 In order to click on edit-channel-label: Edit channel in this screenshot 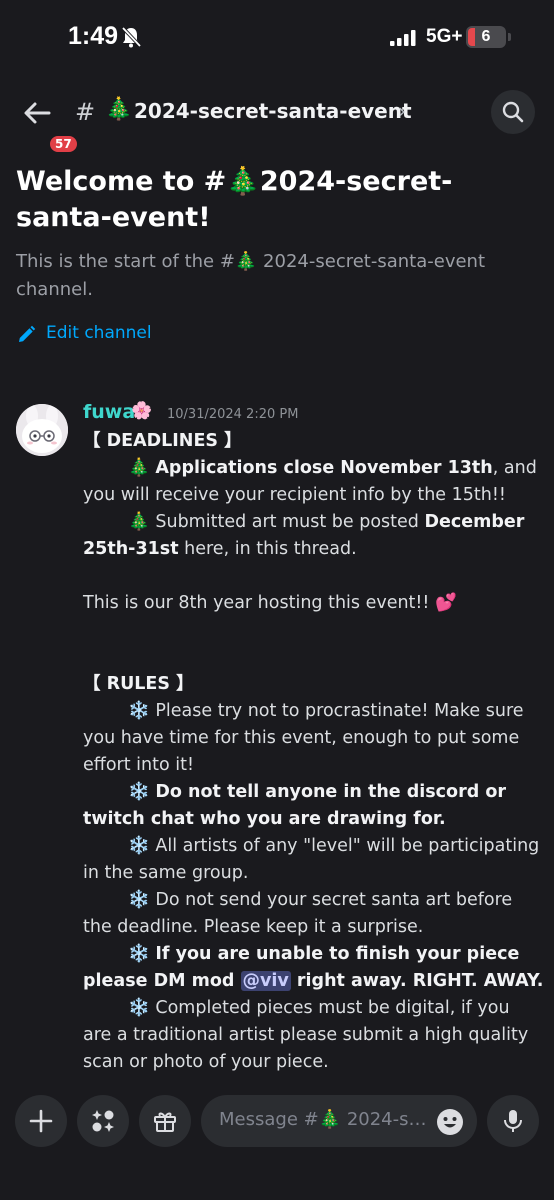, I will do `click(99, 333)`.